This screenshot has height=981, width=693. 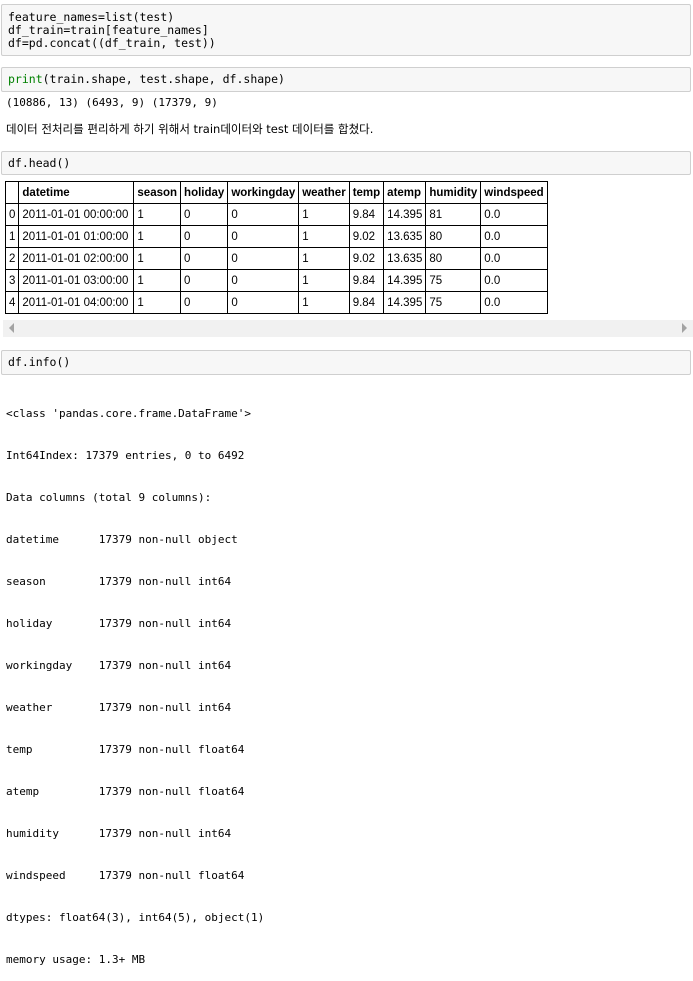 What do you see at coordinates (348, 328) in the screenshot?
I see `horizontal-scrollbar` at bounding box center [348, 328].